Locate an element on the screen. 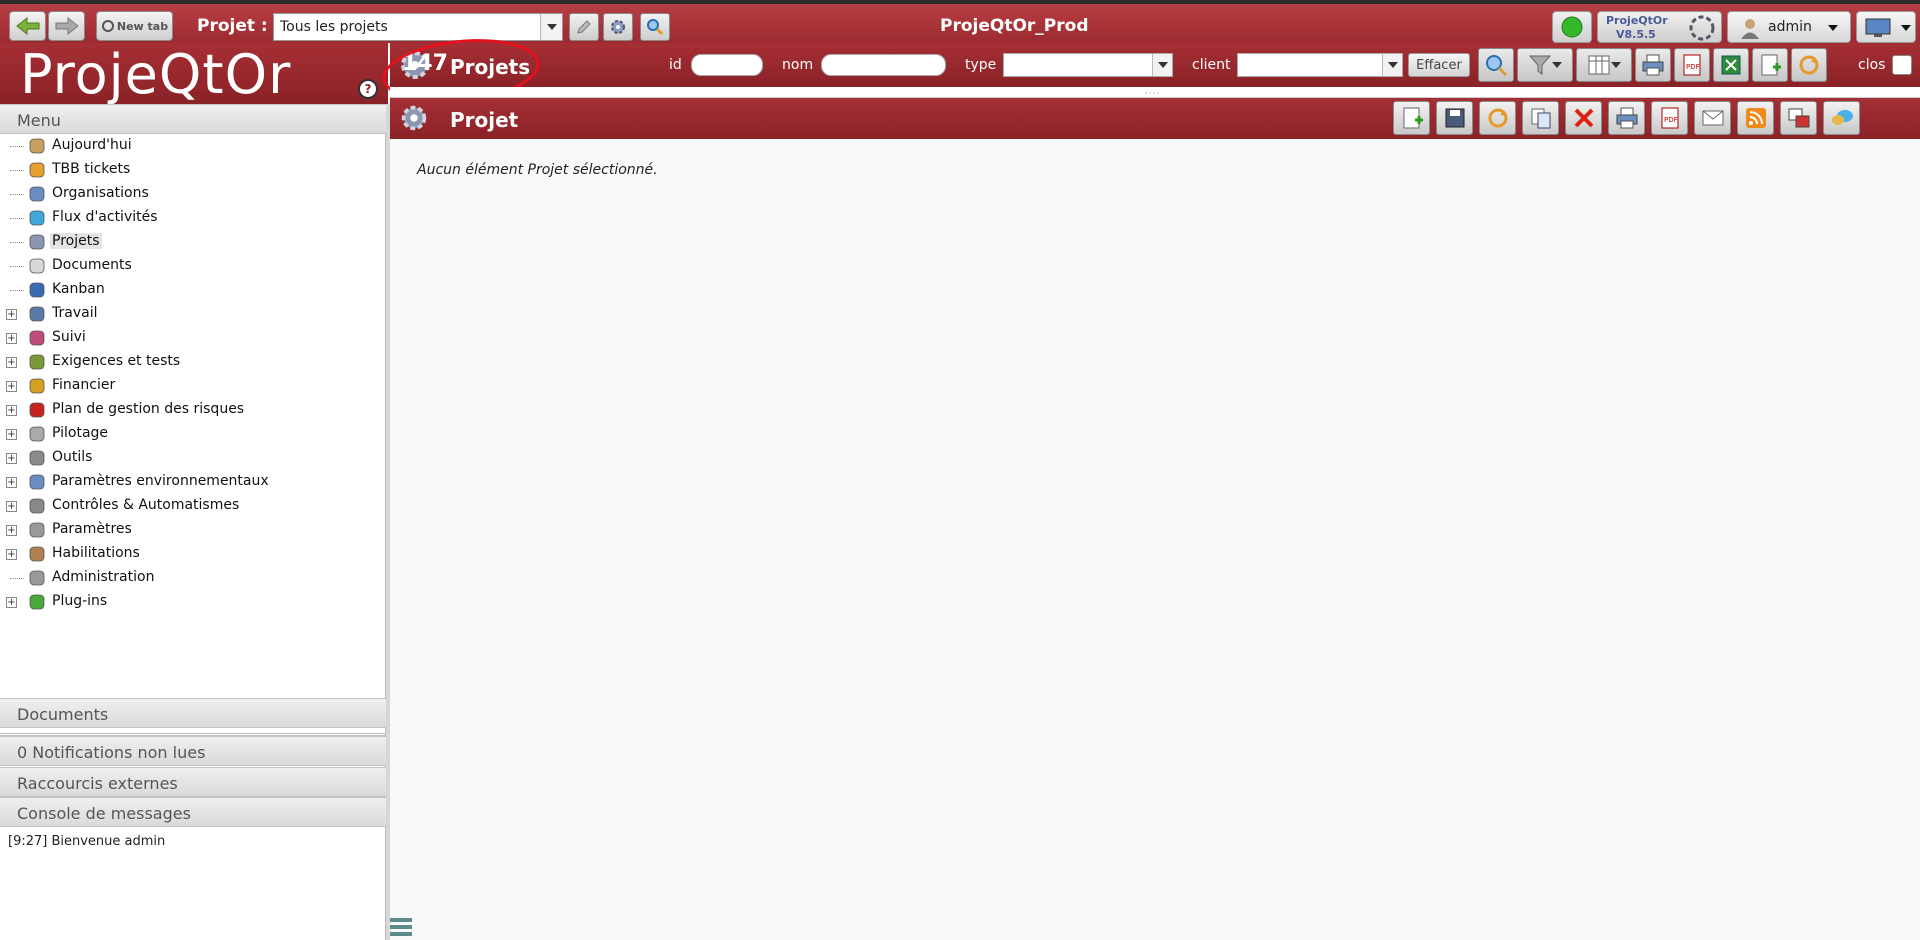 The width and height of the screenshot is (1920, 940). menu-header: Menu is located at coordinates (193, 119).